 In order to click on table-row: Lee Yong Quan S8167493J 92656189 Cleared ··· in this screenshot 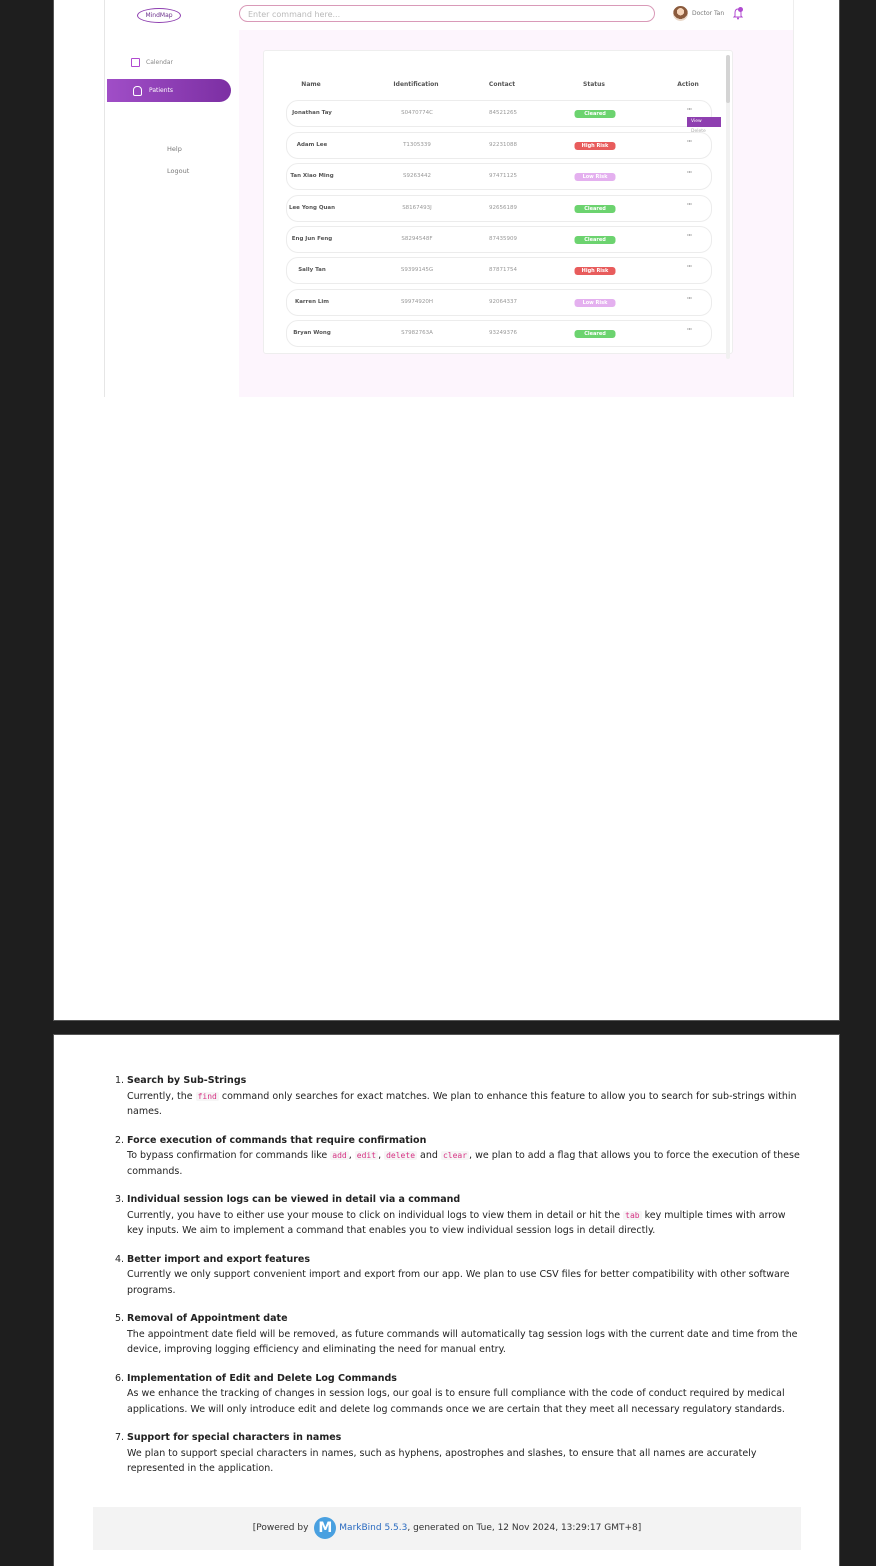, I will do `click(499, 208)`.